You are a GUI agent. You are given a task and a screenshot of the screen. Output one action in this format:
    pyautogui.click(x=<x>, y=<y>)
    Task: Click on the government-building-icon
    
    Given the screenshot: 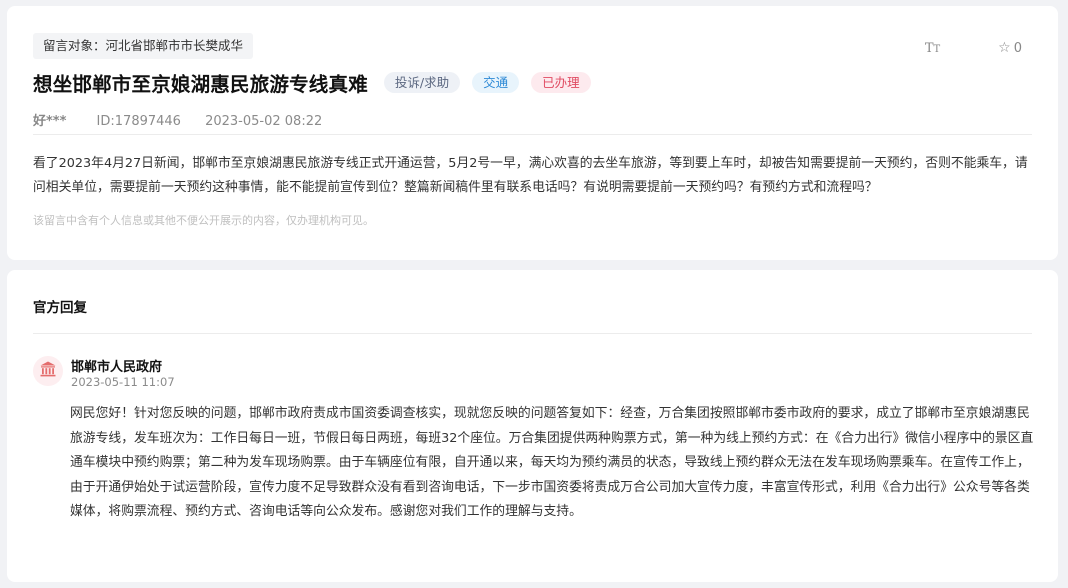 What is the action you would take?
    pyautogui.click(x=48, y=371)
    